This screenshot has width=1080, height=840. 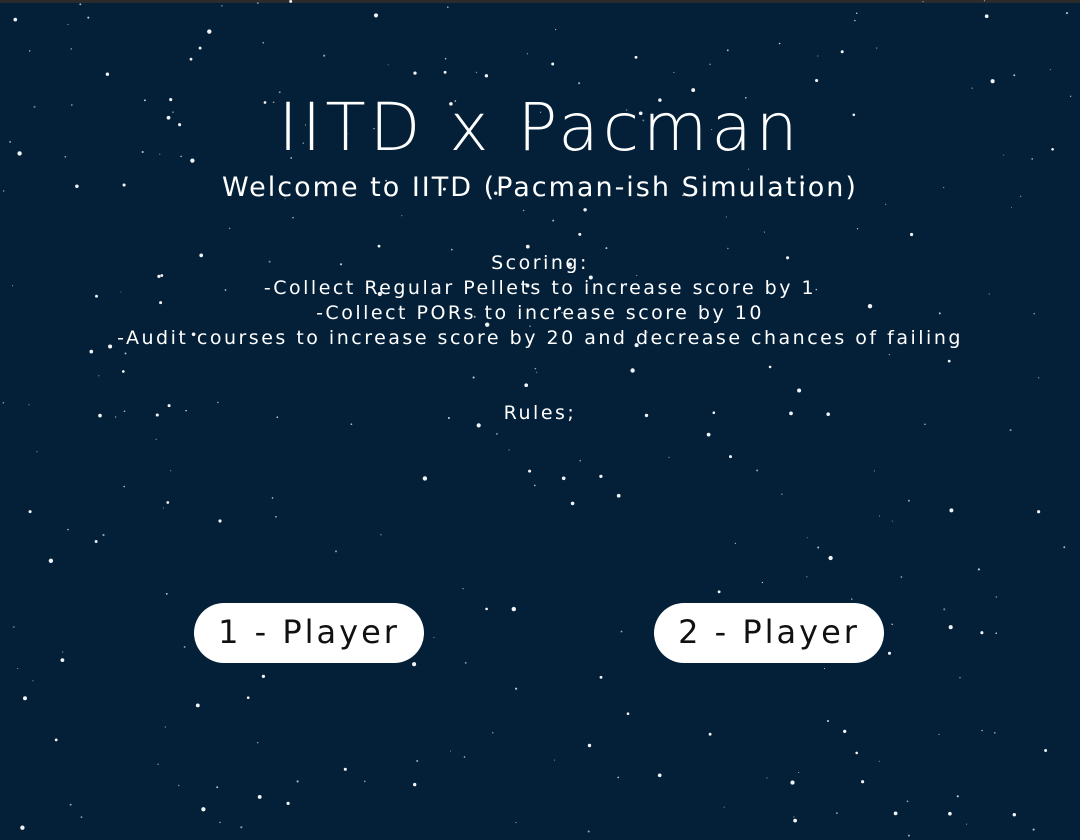 I want to click on scoring-heading: Scoring:, so click(x=540, y=263).